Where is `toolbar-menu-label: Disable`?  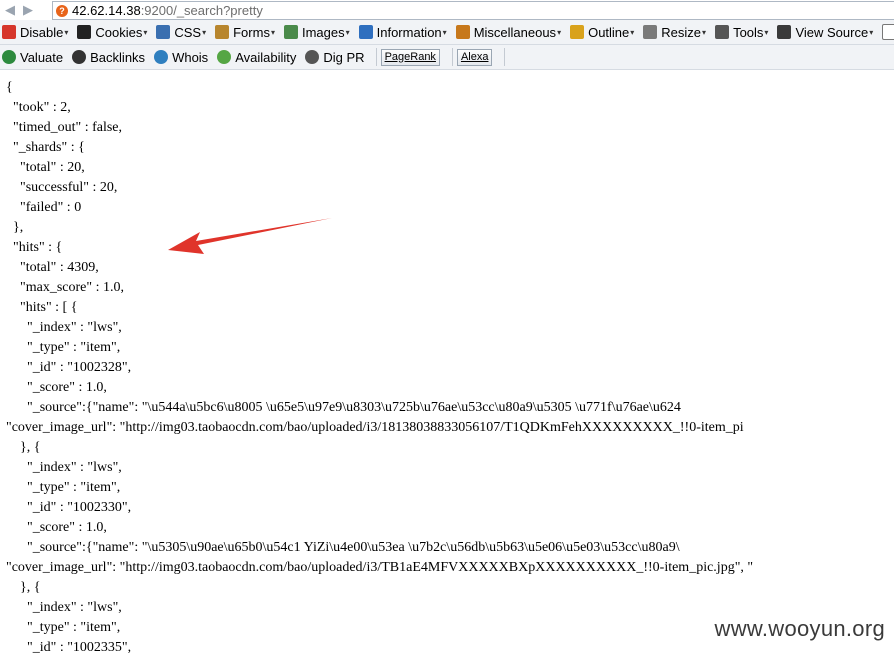 toolbar-menu-label: Disable is located at coordinates (42, 32).